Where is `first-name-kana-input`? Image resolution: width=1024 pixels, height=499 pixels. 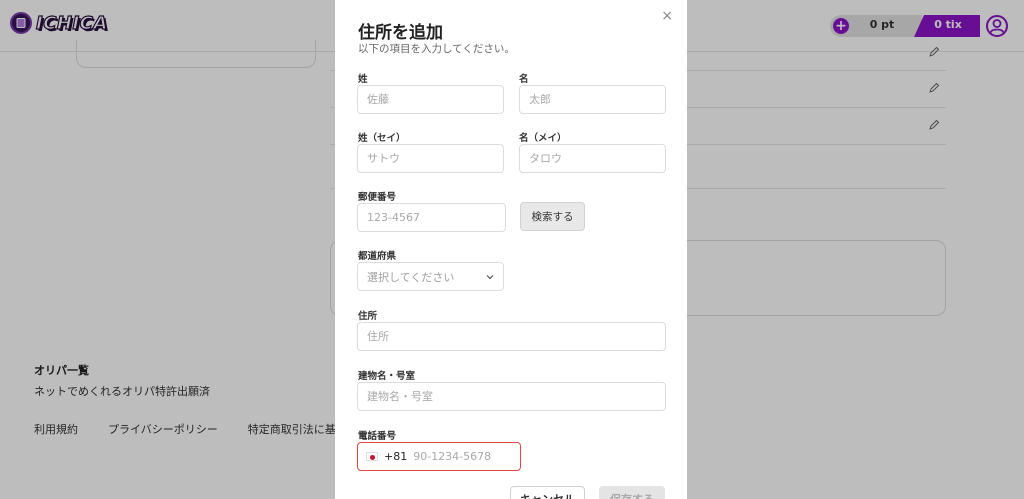
first-name-kana-input is located at coordinates (592, 158).